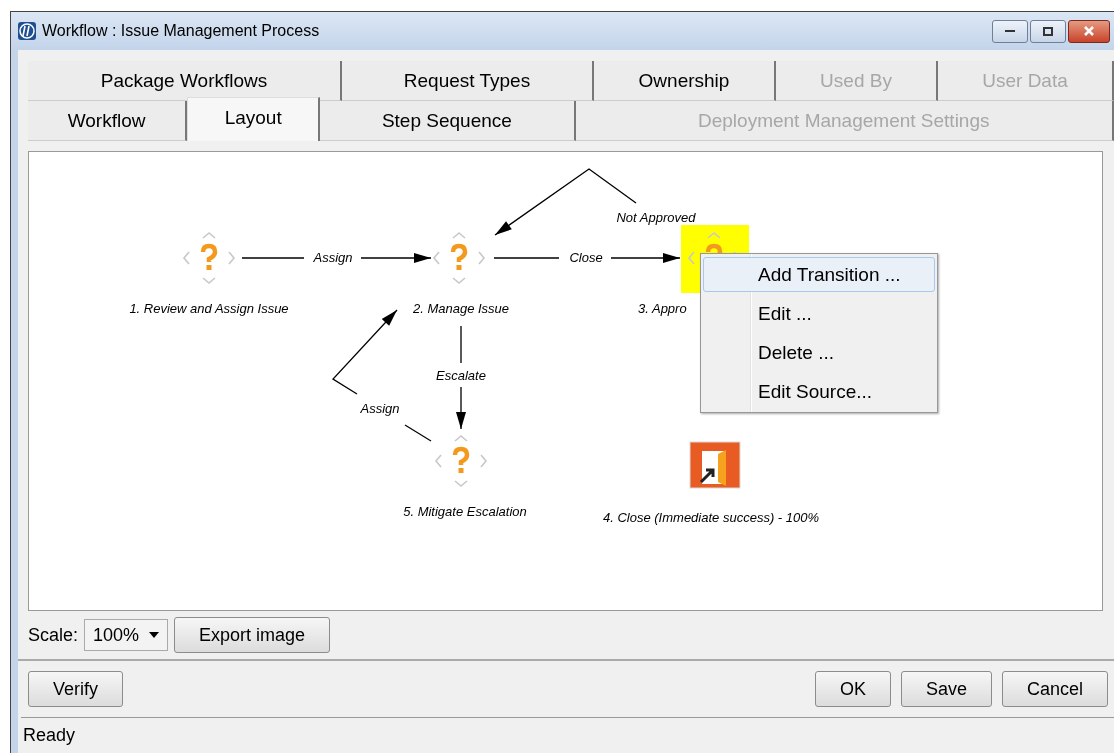 Image resolution: width=1114 pixels, height=753 pixels. Describe the element at coordinates (461, 308) in the screenshot. I see `step-label: 2. Manage Issue` at that location.